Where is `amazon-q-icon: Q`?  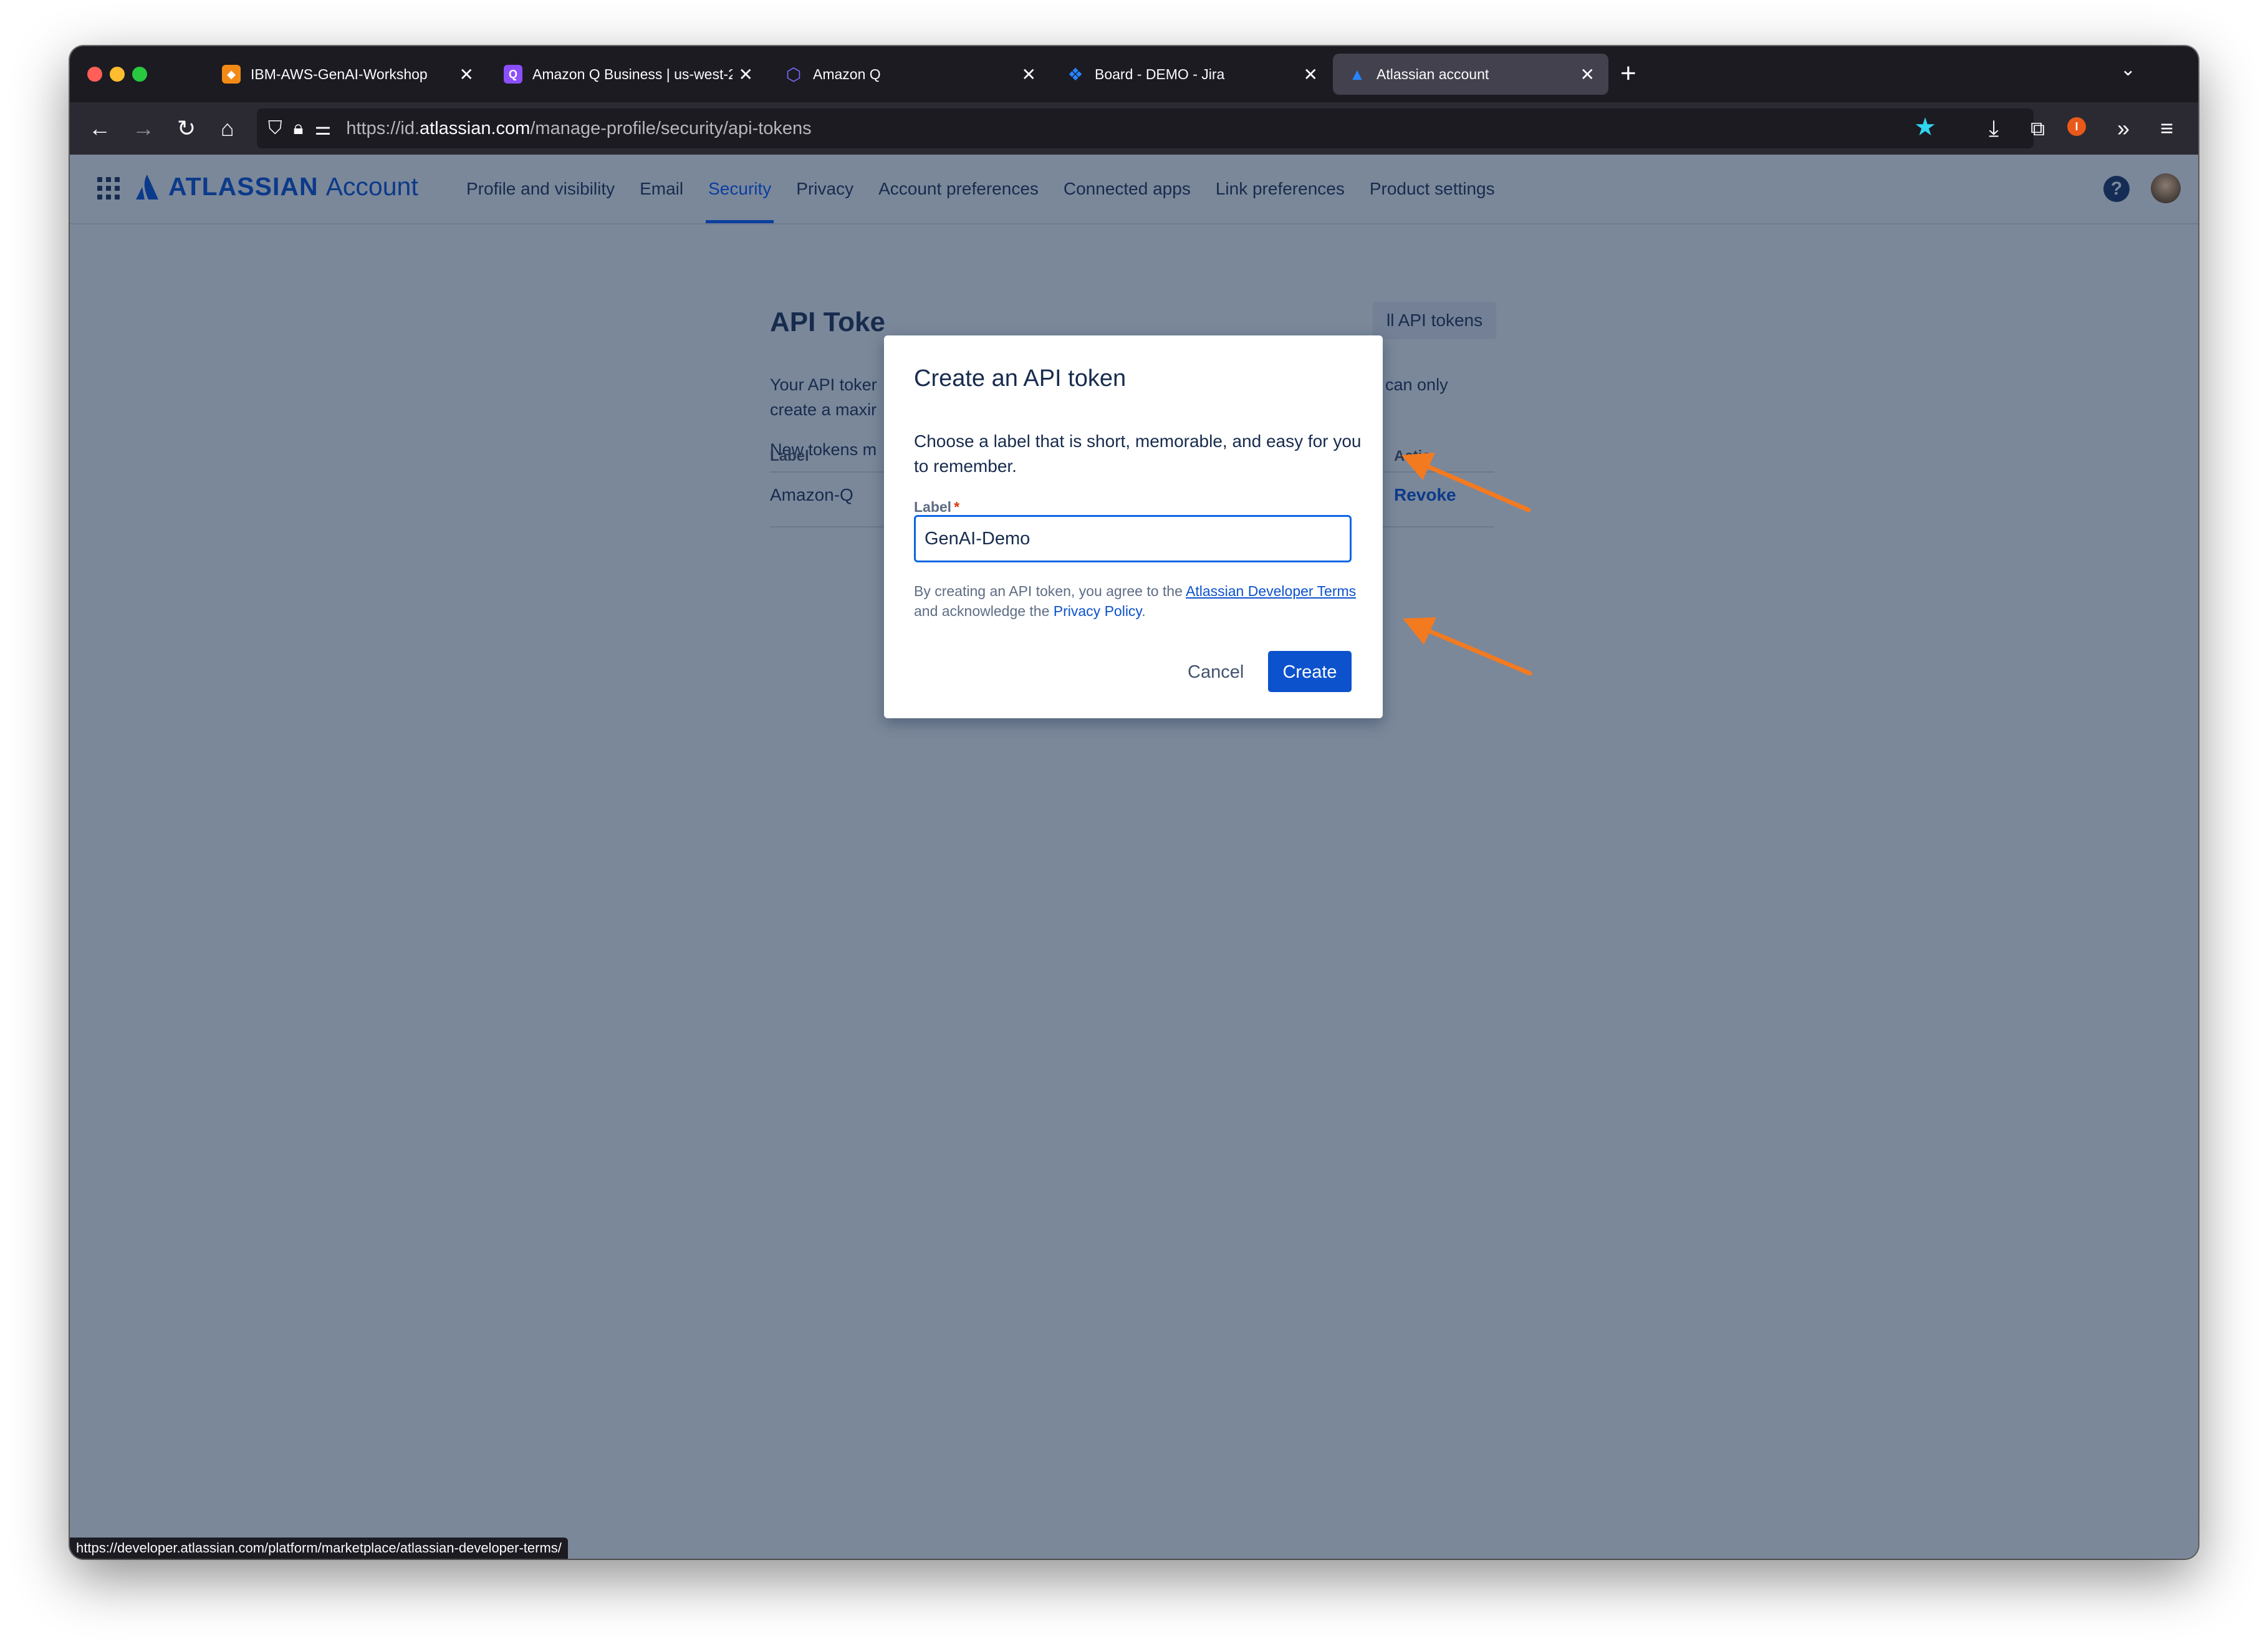 amazon-q-icon: Q is located at coordinates (513, 74).